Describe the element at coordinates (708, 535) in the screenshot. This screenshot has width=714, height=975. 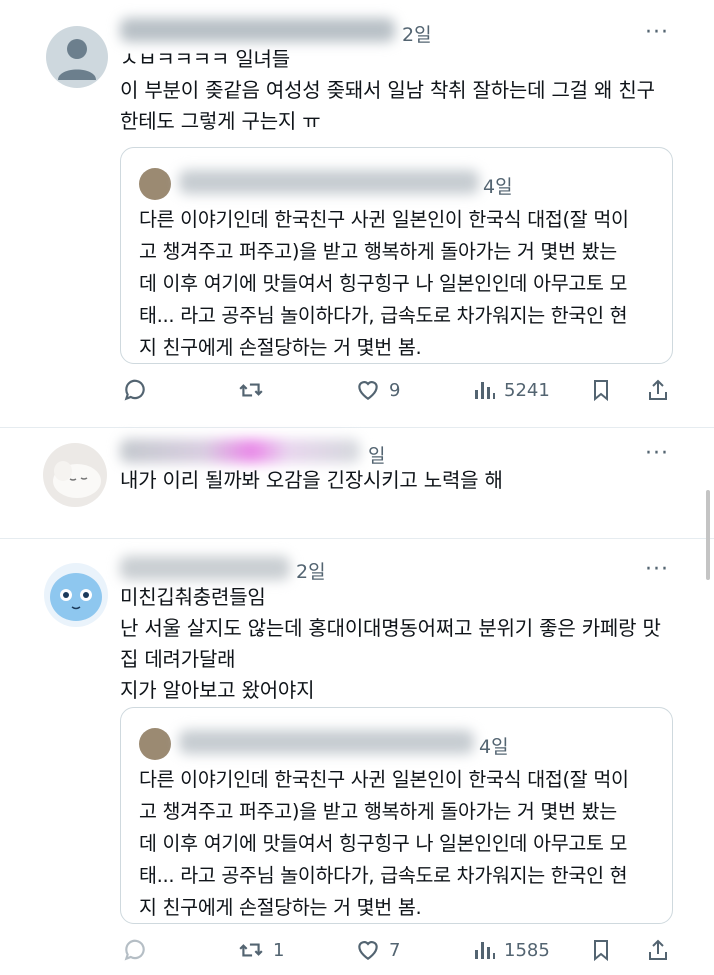
I see `scrollbar` at that location.